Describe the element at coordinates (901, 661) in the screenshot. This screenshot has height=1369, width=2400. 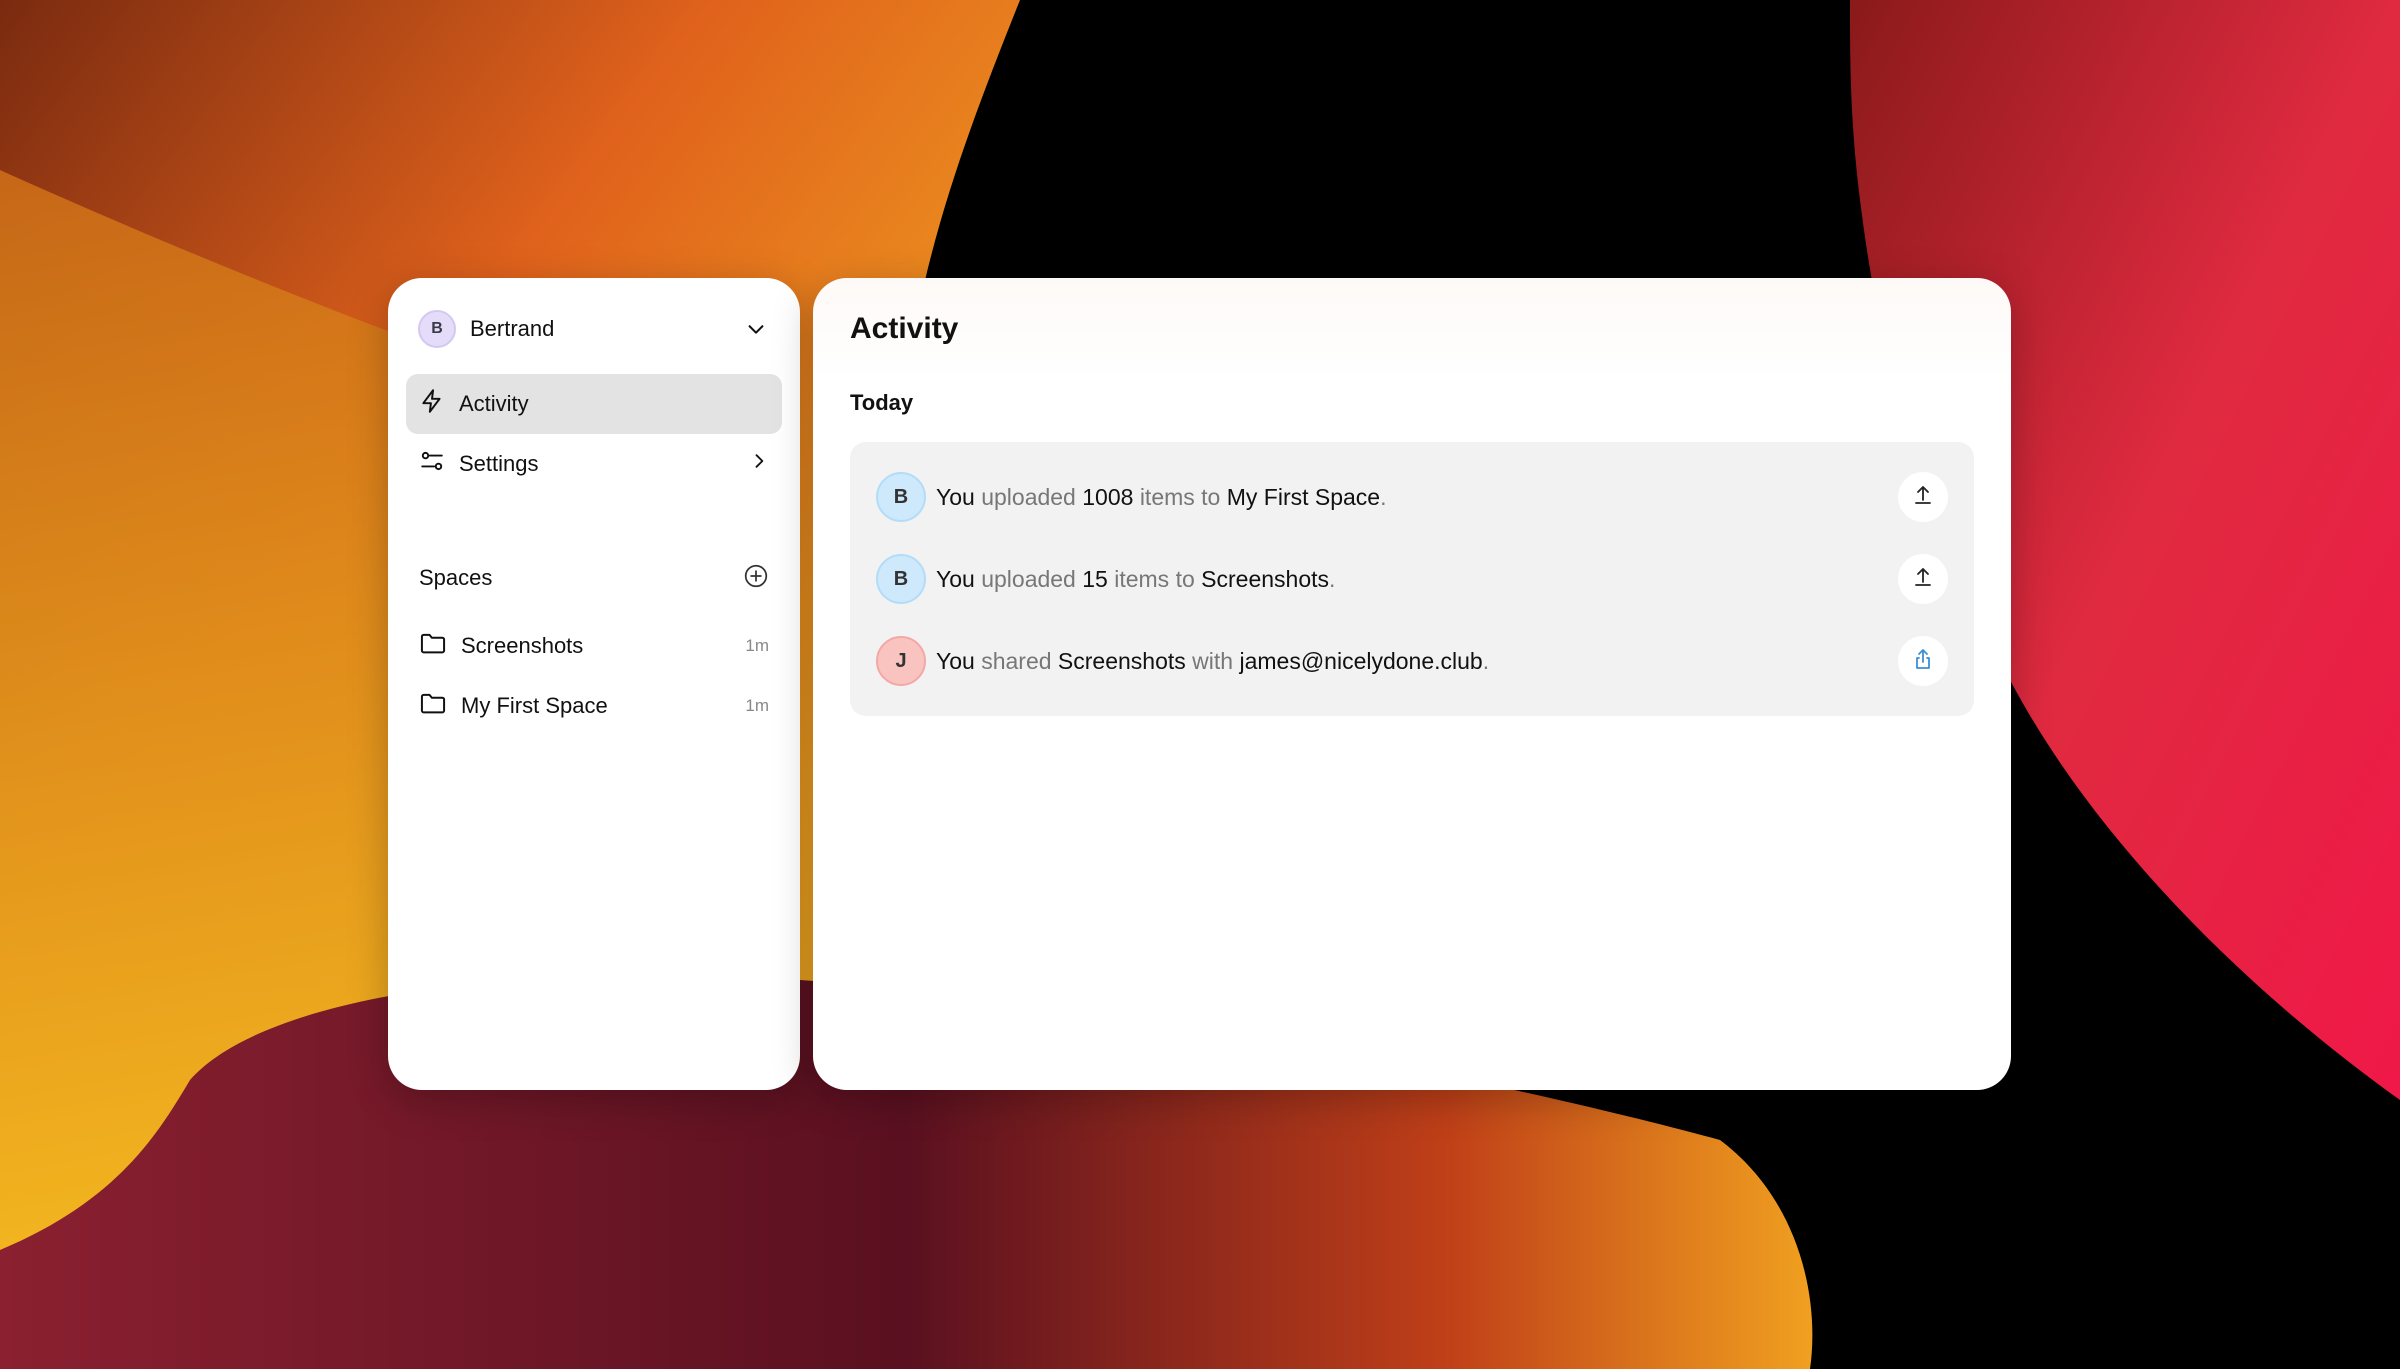
I see `avatar: J` at that location.